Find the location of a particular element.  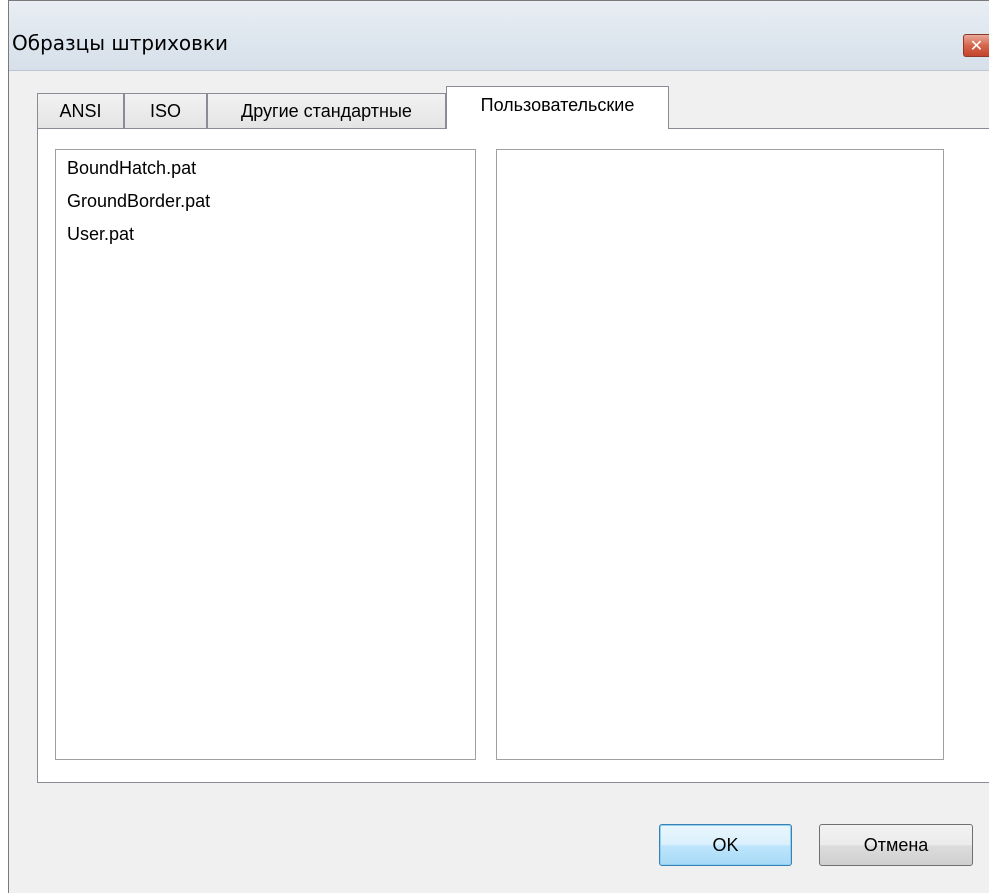

list-item: GroundBorder.pat is located at coordinates (138, 201).